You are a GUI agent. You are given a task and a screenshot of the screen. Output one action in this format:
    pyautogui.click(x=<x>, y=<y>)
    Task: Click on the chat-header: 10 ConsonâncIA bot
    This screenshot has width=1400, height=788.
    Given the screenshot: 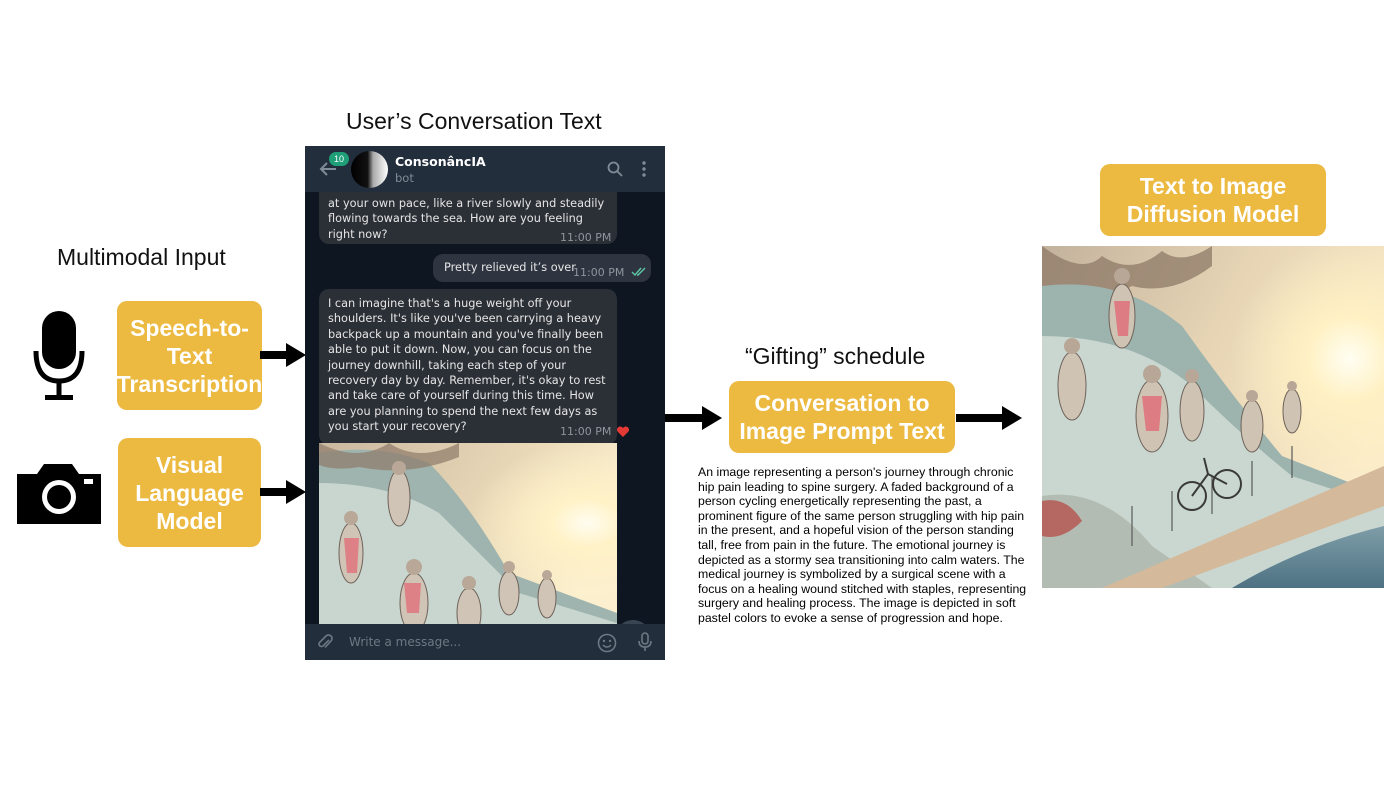 What is the action you would take?
    pyautogui.click(x=485, y=169)
    